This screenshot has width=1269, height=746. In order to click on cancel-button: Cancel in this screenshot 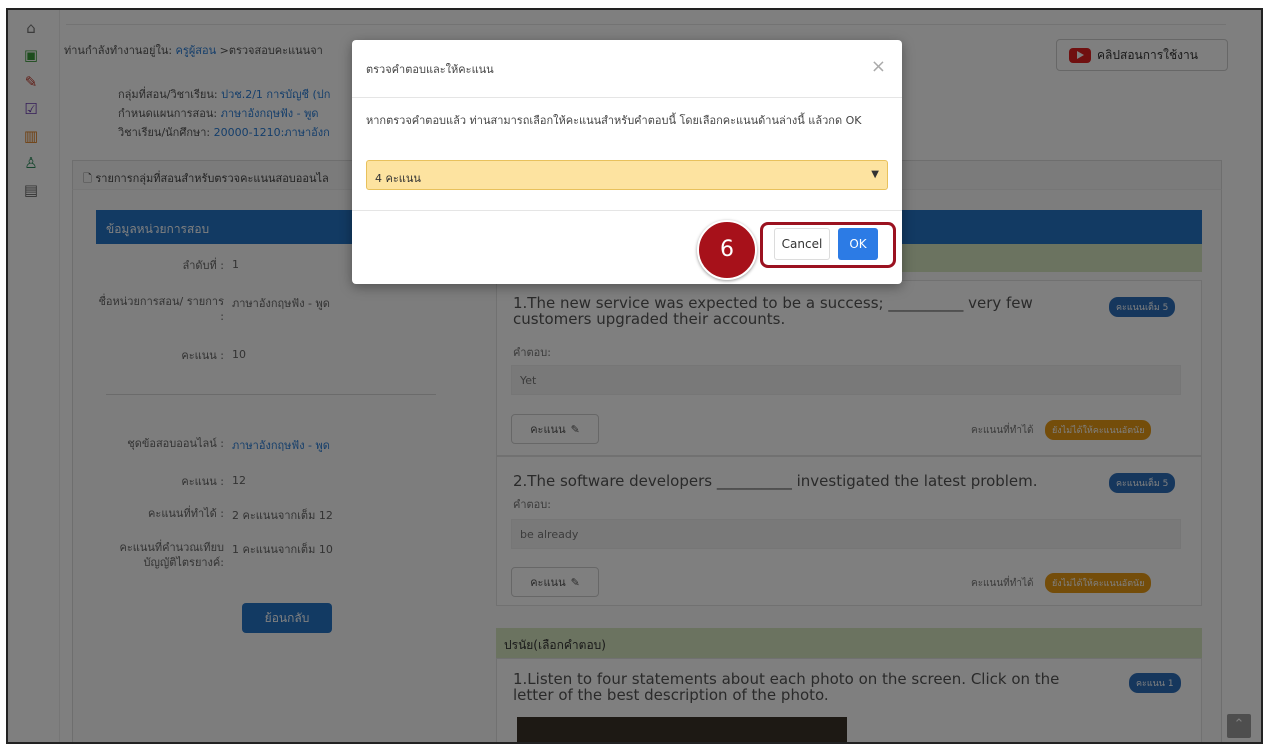, I will do `click(802, 244)`.